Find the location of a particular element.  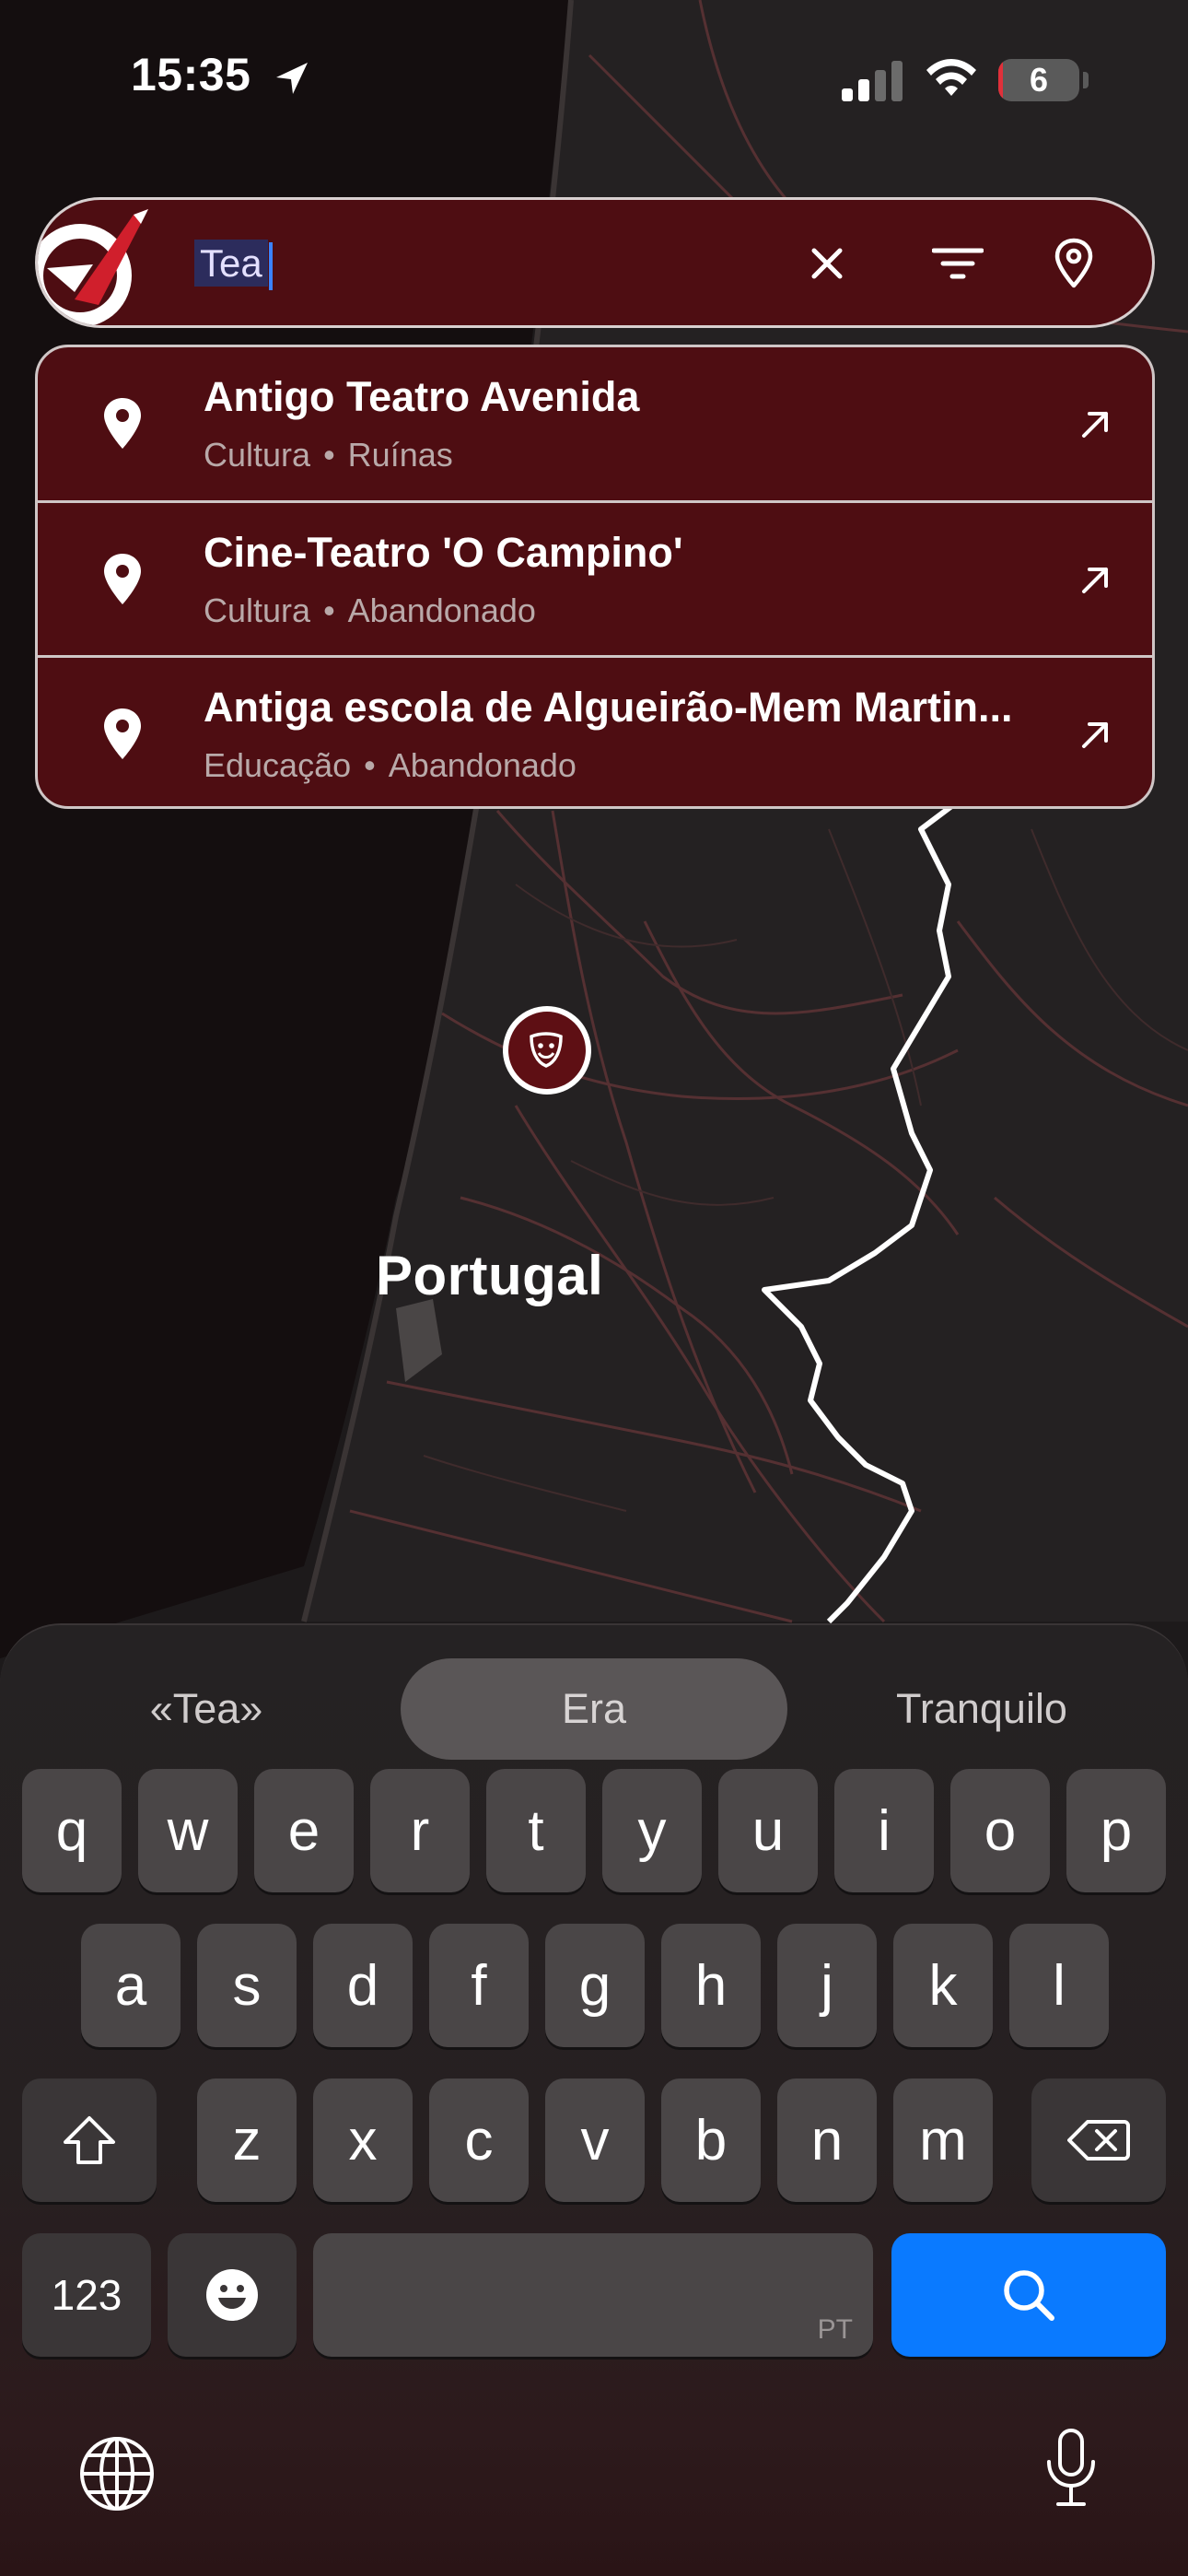

suggestion-subtitle: Cultura • Ruínas is located at coordinates (328, 455).